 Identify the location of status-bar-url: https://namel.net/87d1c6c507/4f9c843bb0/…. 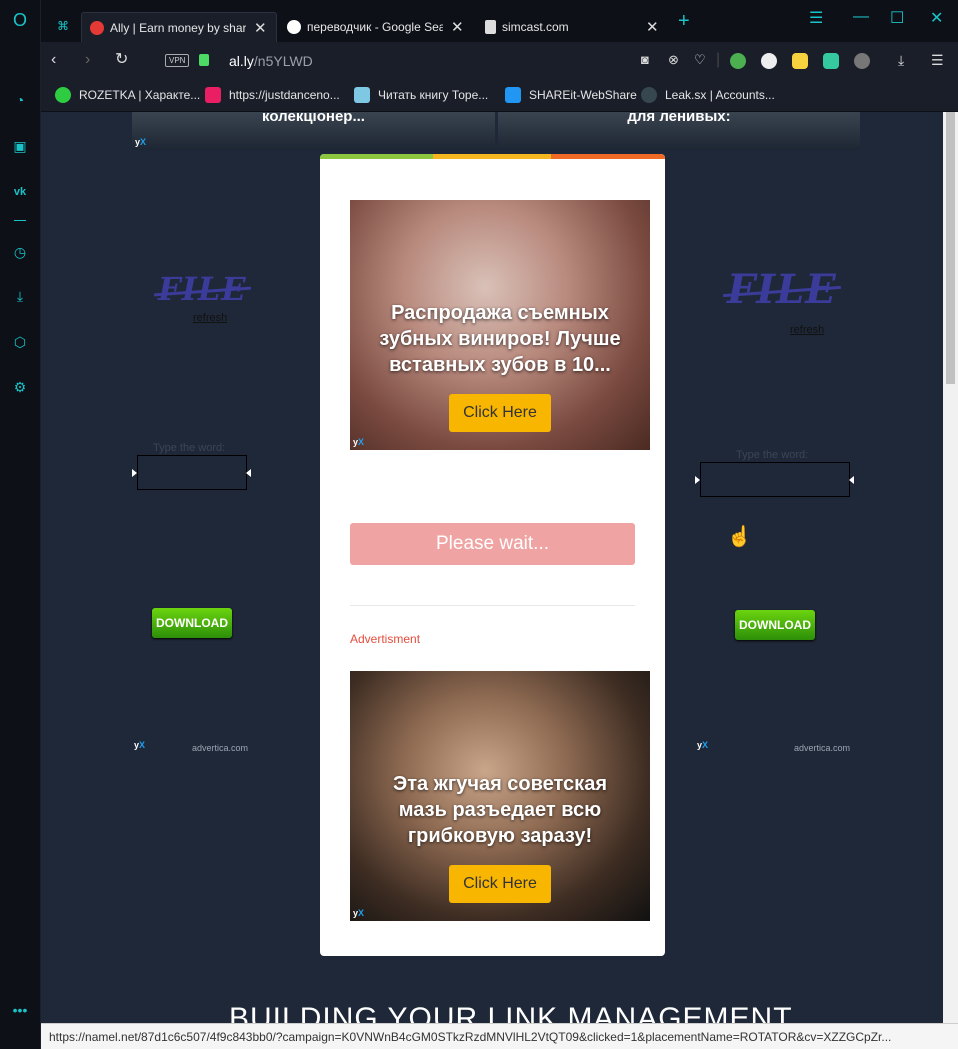
(499, 1036).